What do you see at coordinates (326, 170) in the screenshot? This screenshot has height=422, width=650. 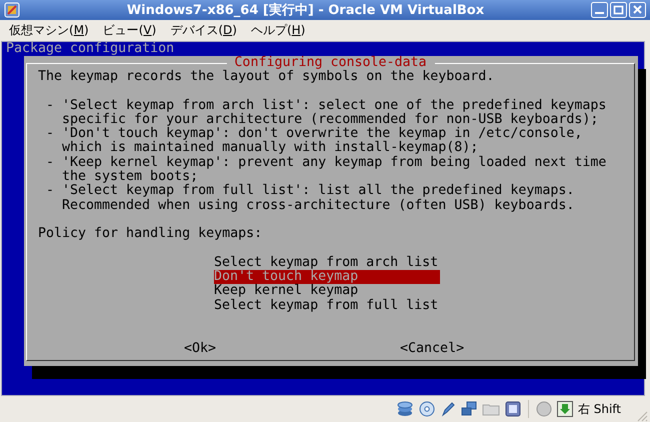 I see `bullet-text: - 'Keep kernel keymap': prevent any keymap from being loaded next time the system boots;` at bounding box center [326, 170].